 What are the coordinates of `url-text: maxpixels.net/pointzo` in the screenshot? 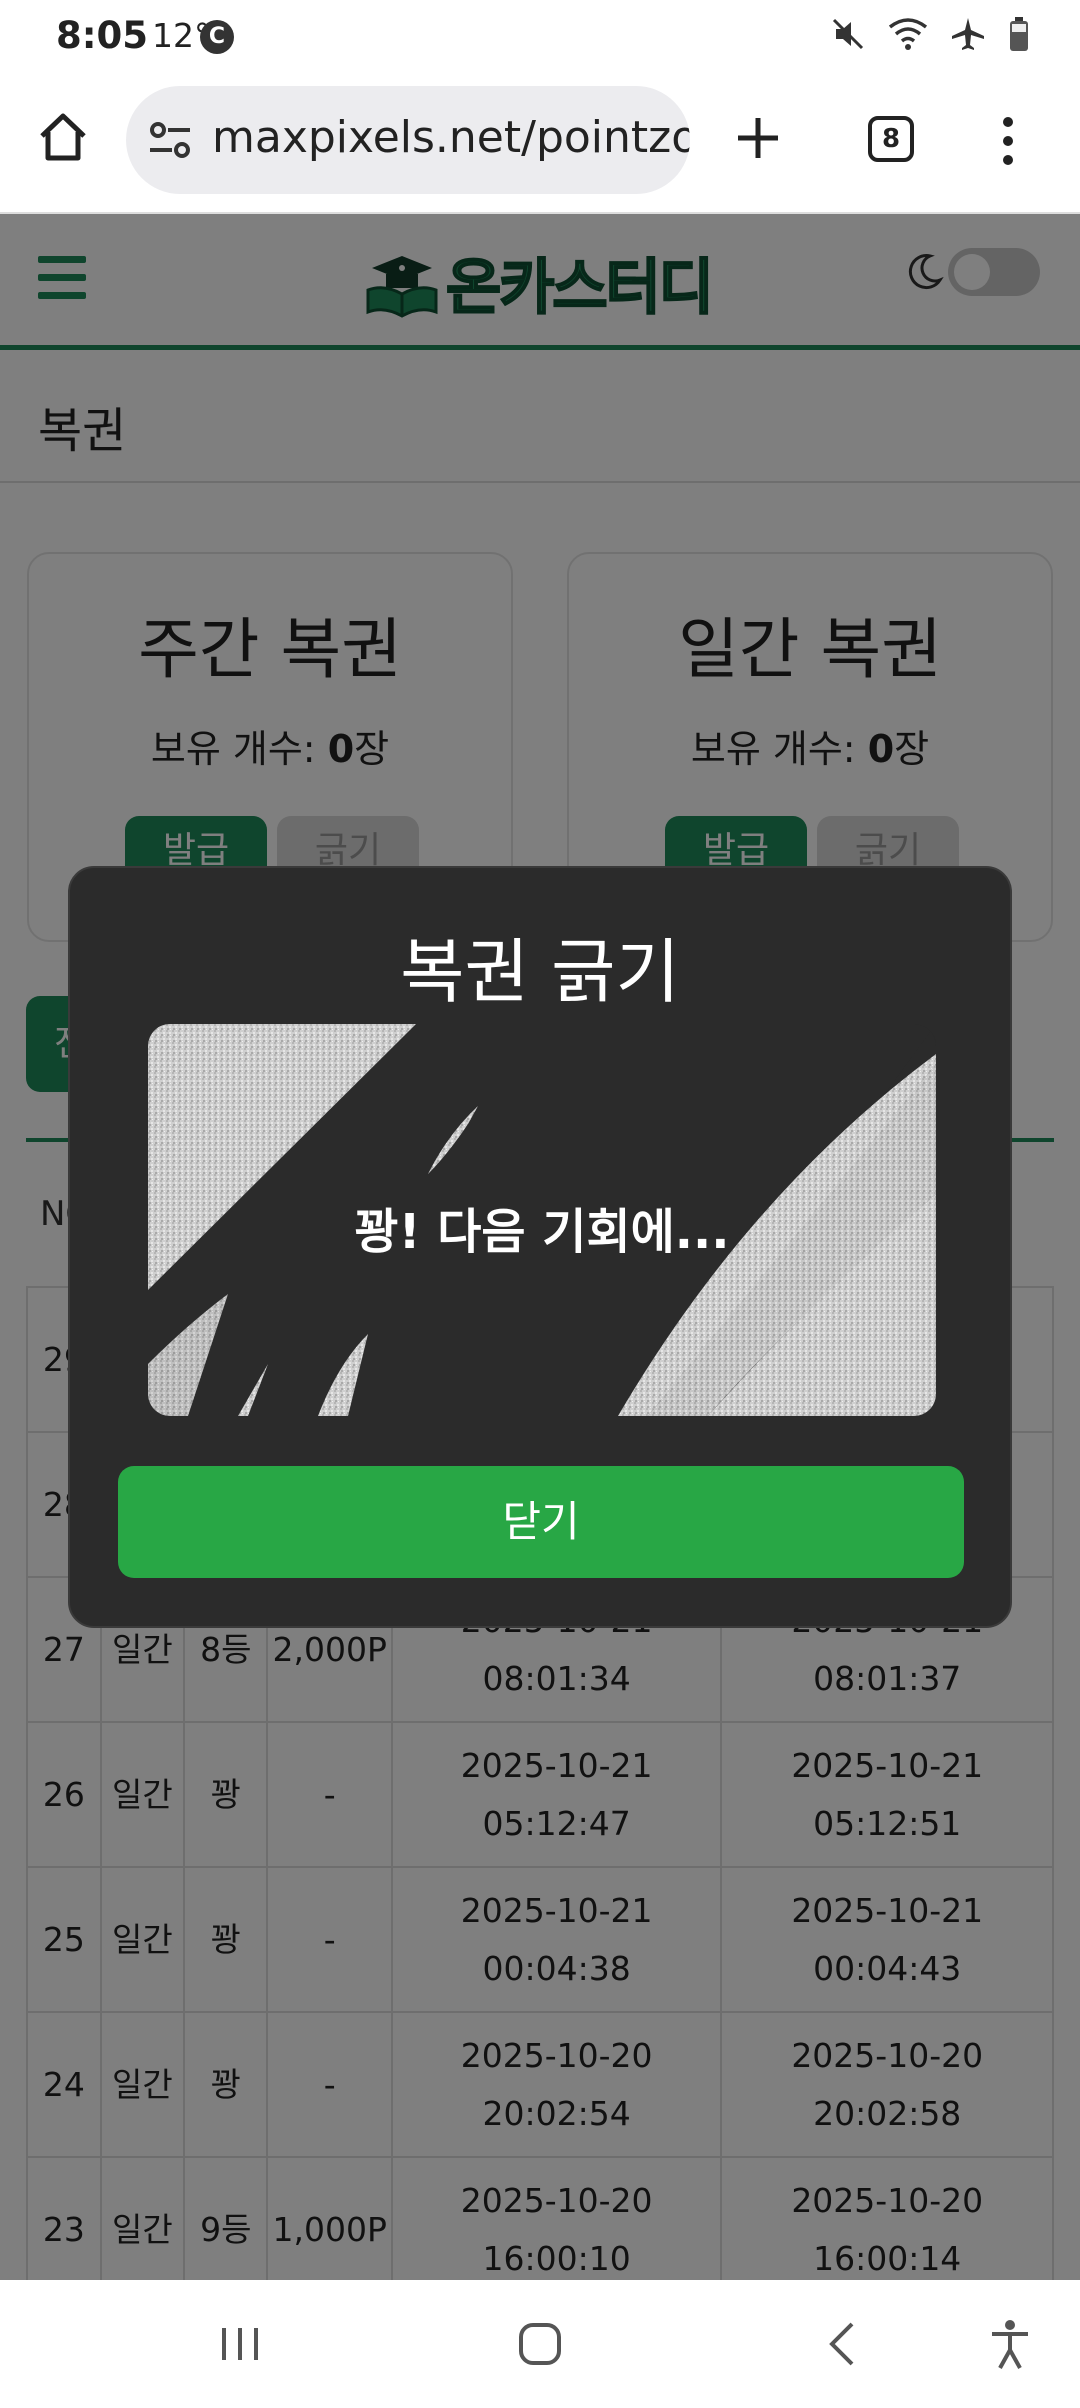 It's located at (451, 137).